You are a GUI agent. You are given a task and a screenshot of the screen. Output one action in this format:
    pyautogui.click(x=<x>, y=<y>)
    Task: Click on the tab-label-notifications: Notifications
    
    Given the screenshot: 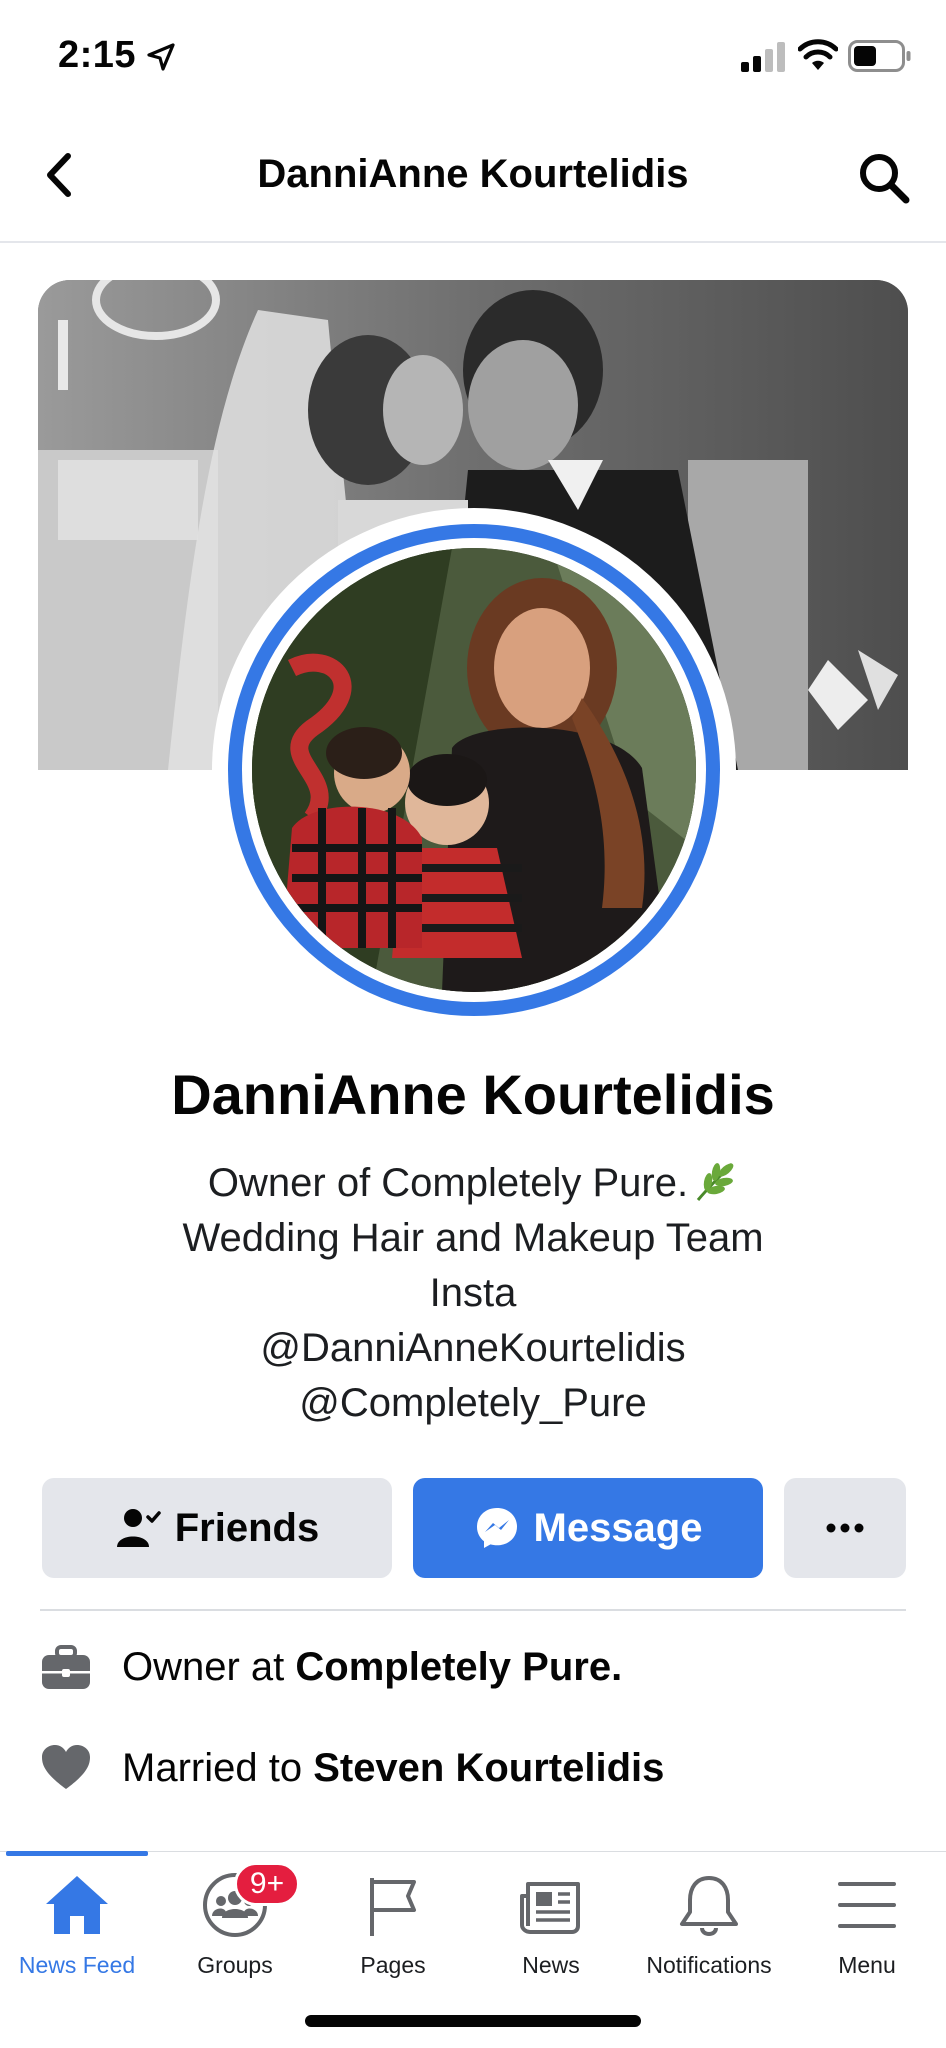 What is the action you would take?
    pyautogui.click(x=709, y=1965)
    